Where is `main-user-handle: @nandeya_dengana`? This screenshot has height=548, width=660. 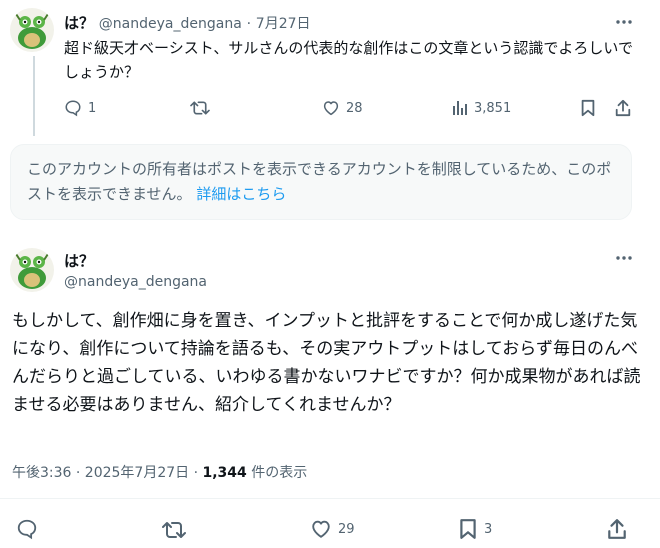
main-user-handle: @nandeya_dengana is located at coordinates (135, 282).